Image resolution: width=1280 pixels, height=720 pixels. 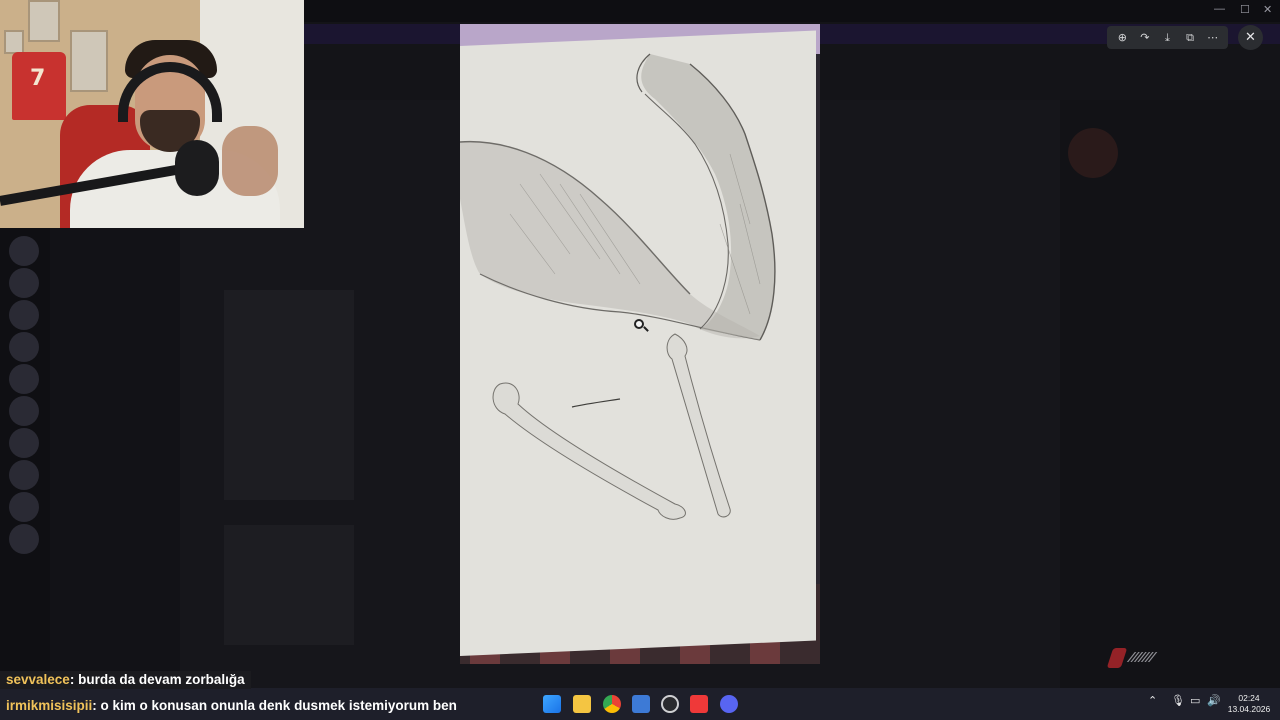 What do you see at coordinates (38, 78) in the screenshot?
I see `jersey-number: 7` at bounding box center [38, 78].